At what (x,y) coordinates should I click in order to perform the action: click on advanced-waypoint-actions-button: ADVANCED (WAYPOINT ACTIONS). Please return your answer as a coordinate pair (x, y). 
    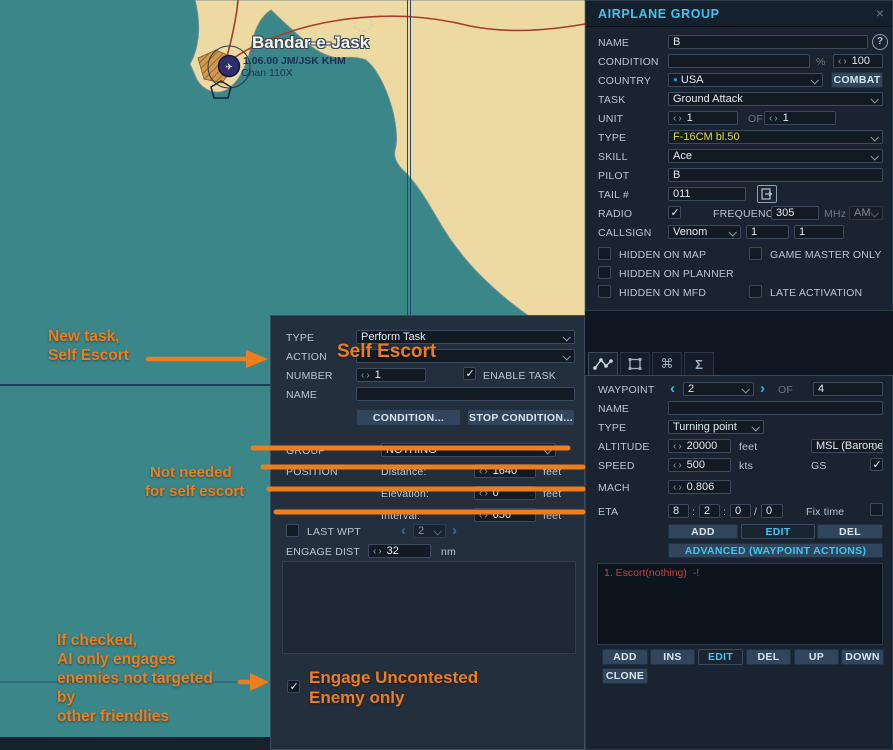
    Looking at the image, I should click on (775, 550).